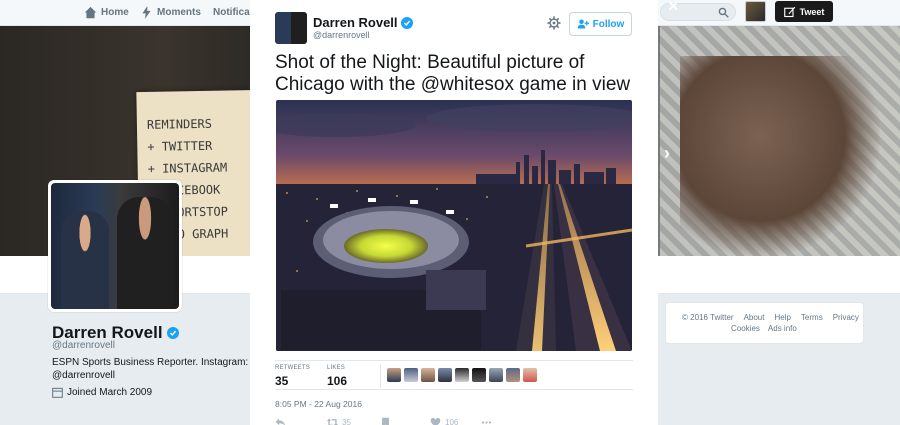  What do you see at coordinates (812, 317) in the screenshot?
I see `footer-link-terms: Terms` at bounding box center [812, 317].